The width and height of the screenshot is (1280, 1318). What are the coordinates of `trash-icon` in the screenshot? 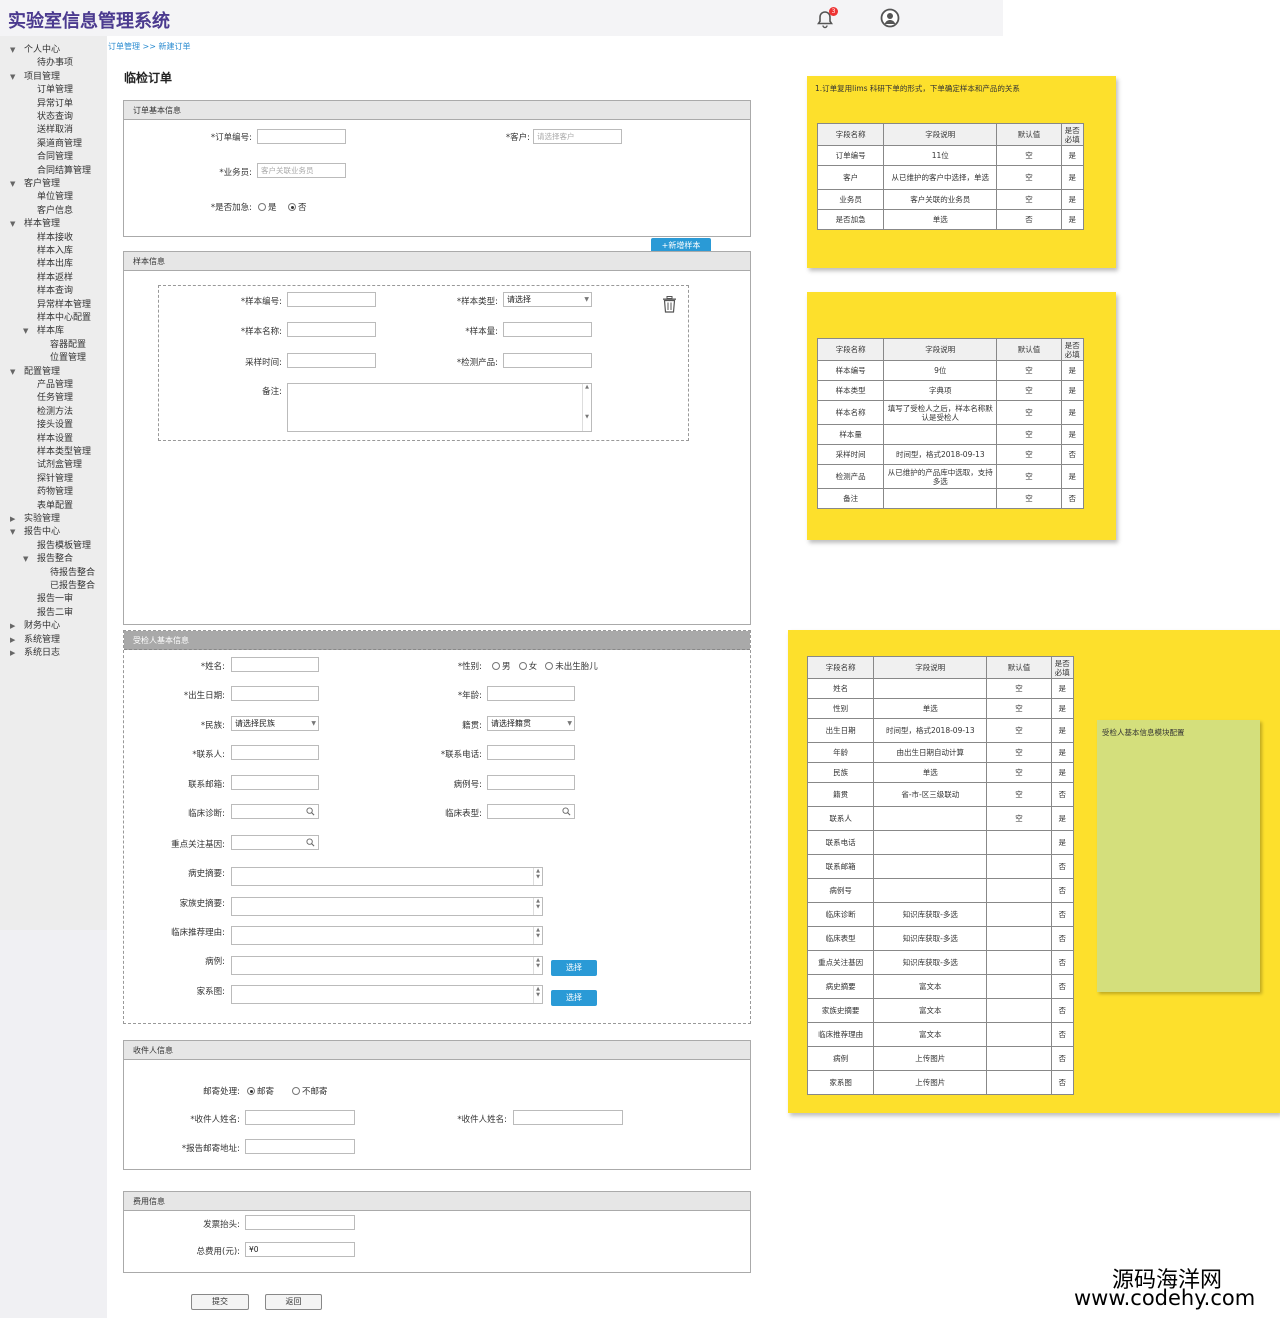 It's located at (669, 304).